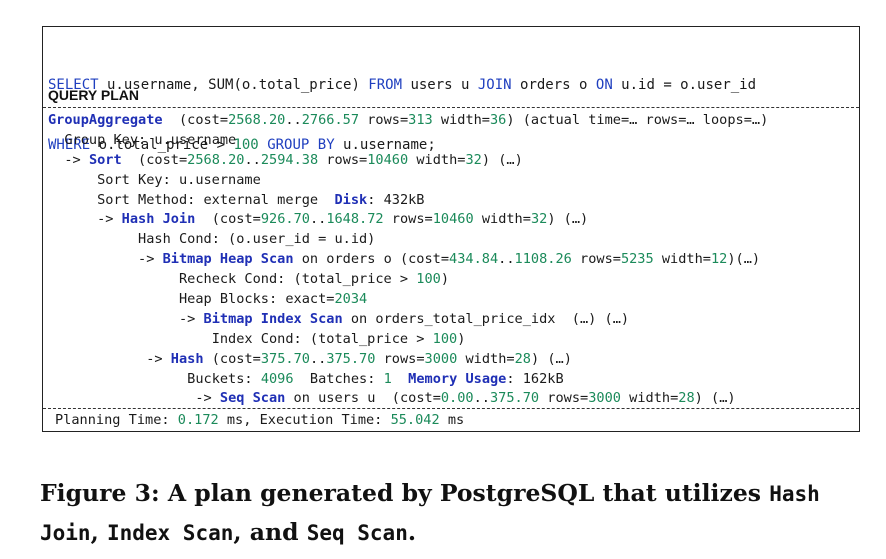  I want to click on sql-token: ON, so click(604, 85).